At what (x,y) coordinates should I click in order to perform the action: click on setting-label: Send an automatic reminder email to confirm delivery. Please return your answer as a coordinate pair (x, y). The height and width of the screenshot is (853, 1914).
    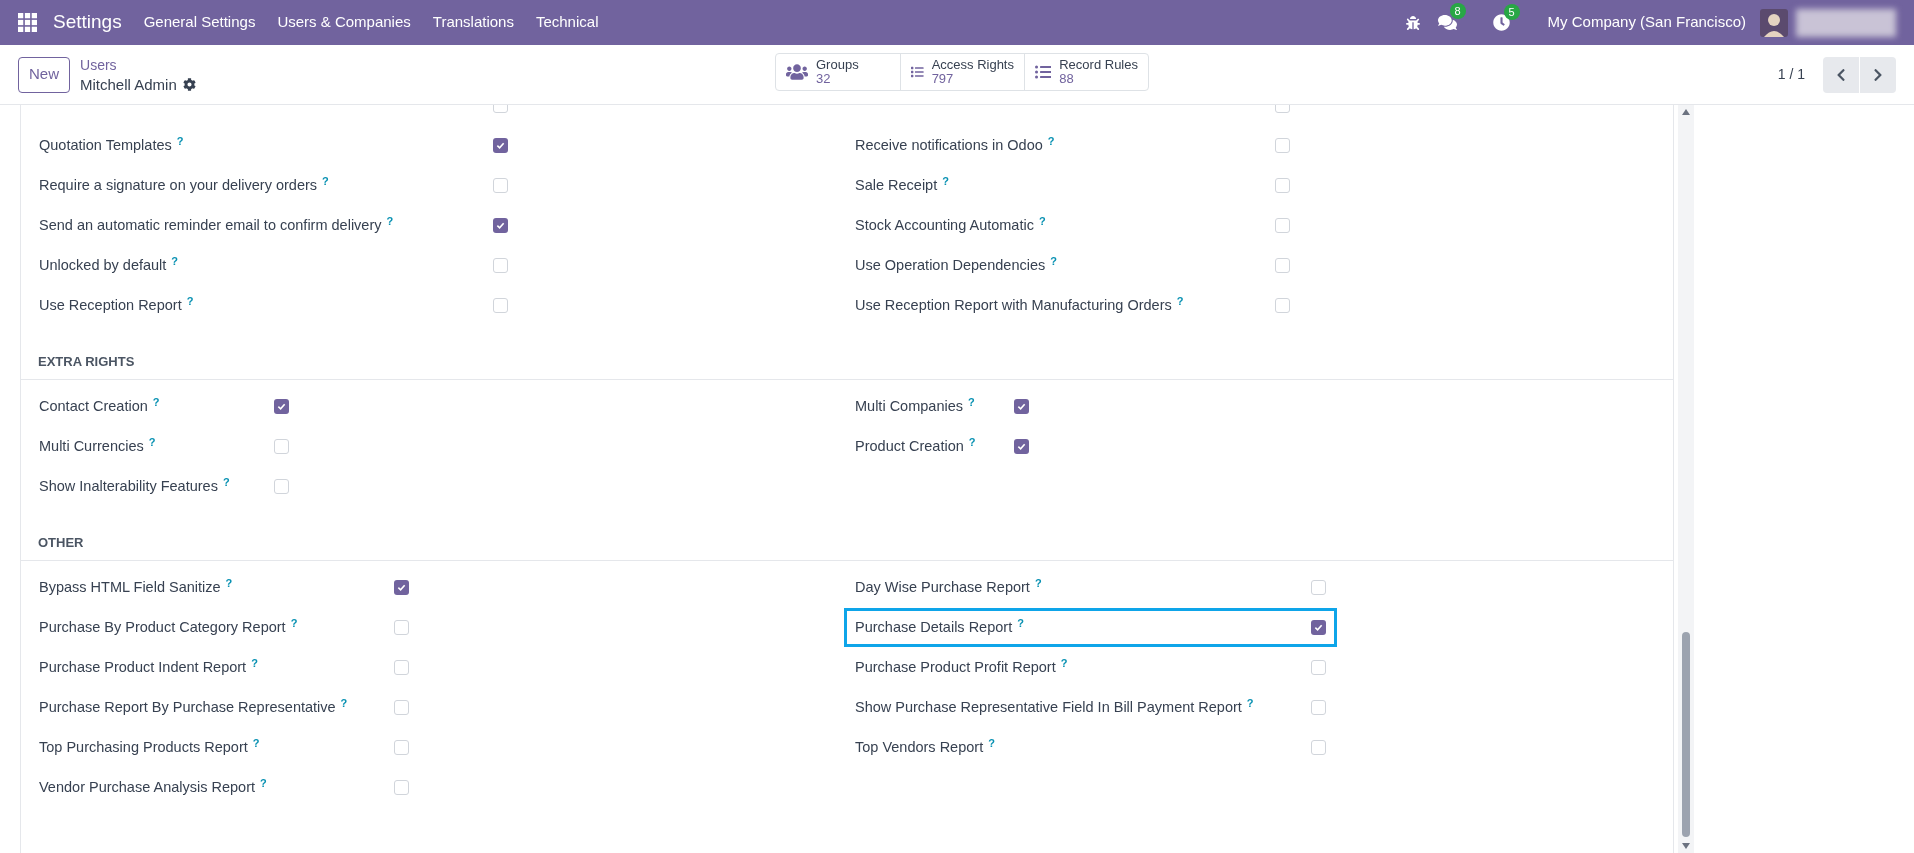
    Looking at the image, I should click on (210, 225).